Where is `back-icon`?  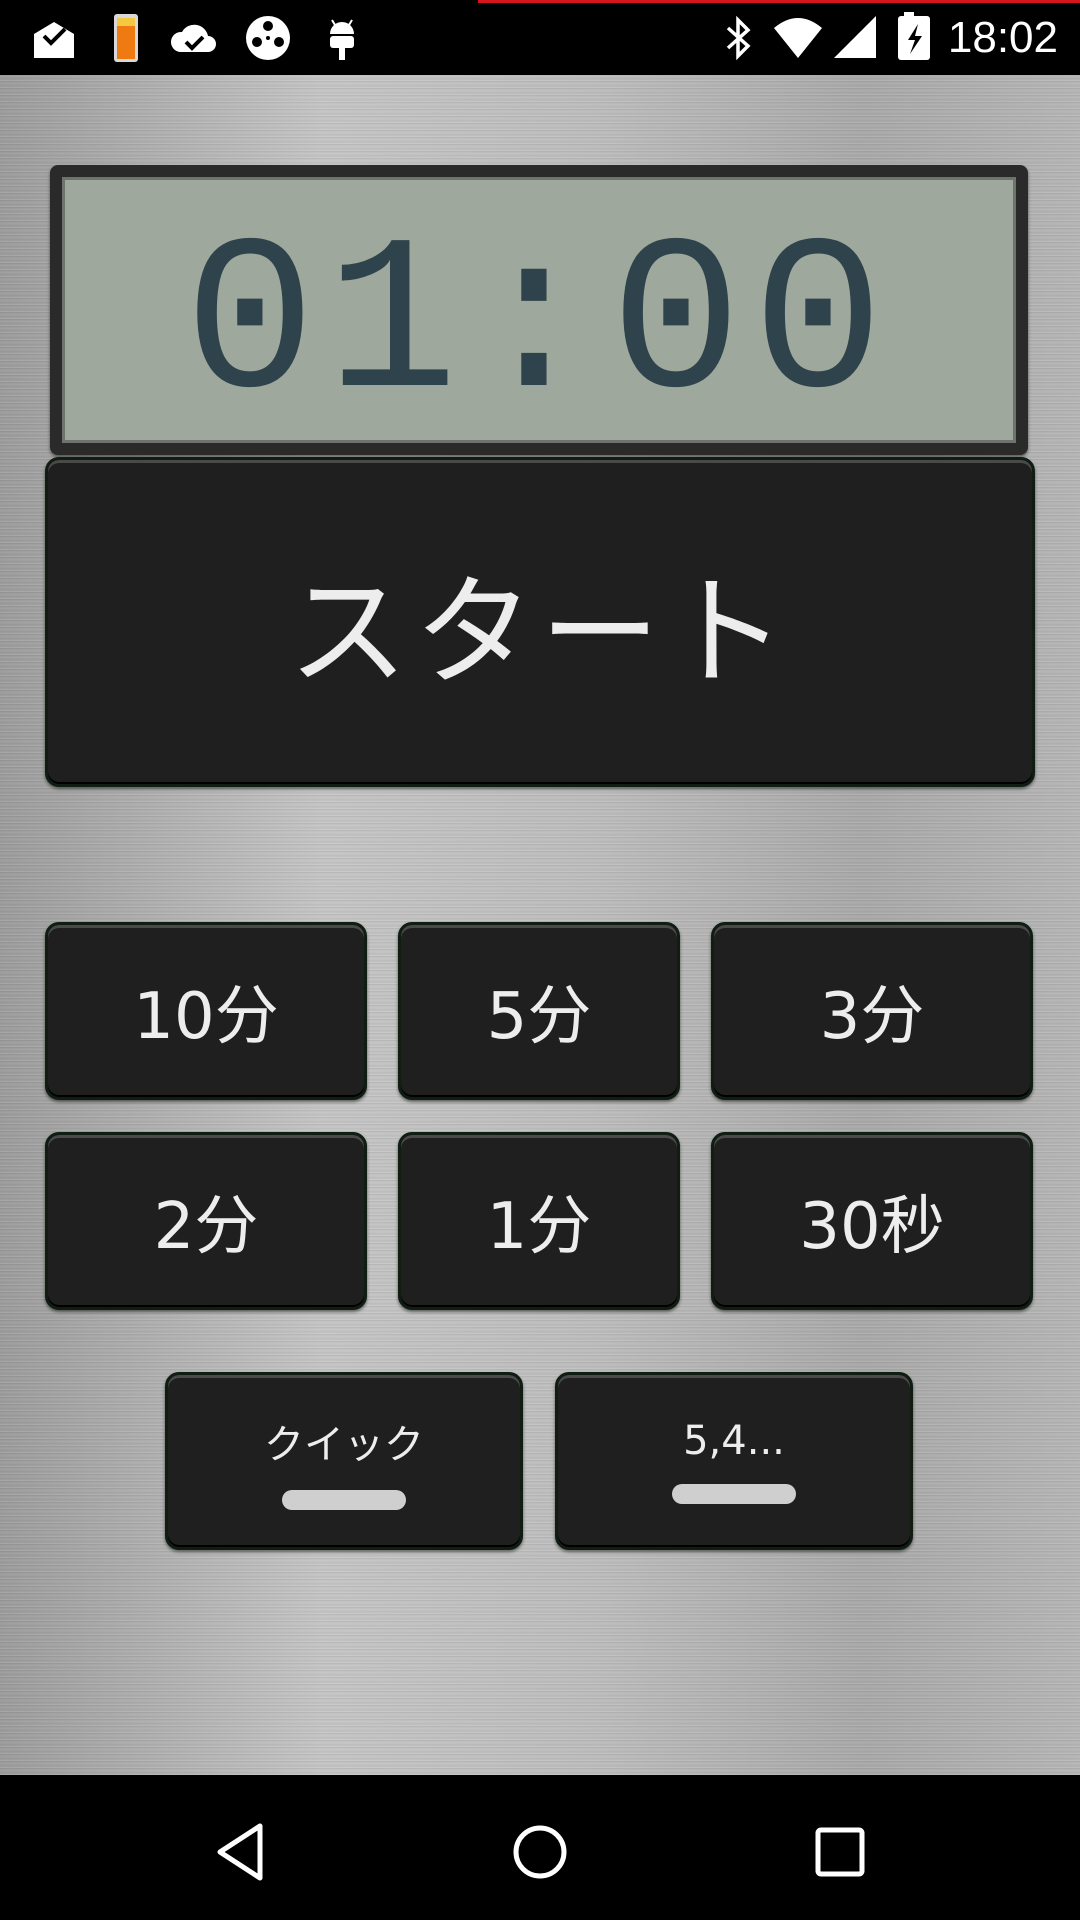 back-icon is located at coordinates (242, 1852).